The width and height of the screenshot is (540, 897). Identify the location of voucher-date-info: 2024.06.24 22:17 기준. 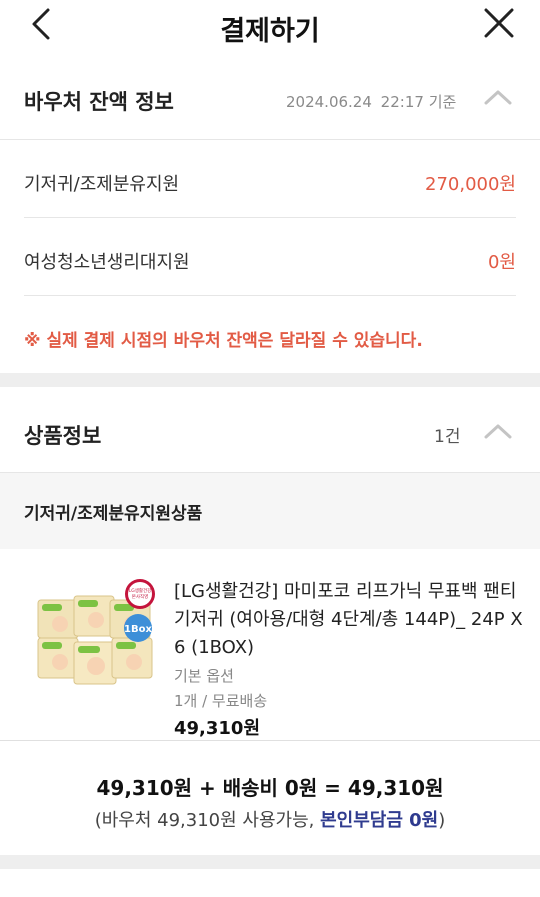
(371, 101).